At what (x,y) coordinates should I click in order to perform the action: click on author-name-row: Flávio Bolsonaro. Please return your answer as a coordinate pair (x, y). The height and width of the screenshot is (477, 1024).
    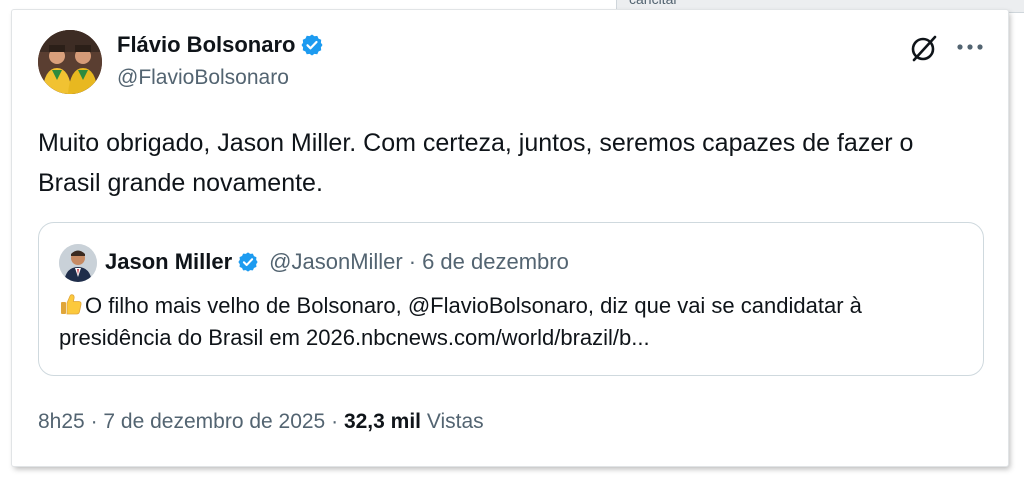
    Looking at the image, I should click on (220, 45).